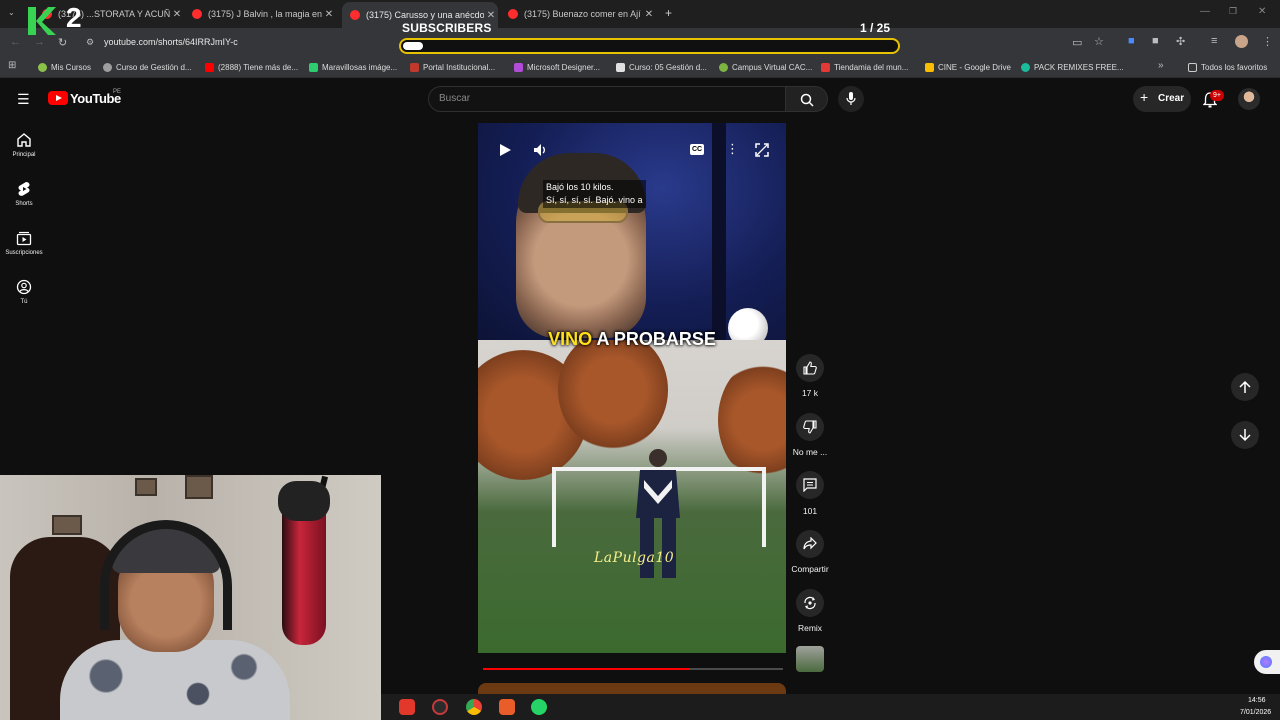 This screenshot has height=720, width=1280. I want to click on all-bookmarks-folder: Todos los favoritos, so click(1227, 67).